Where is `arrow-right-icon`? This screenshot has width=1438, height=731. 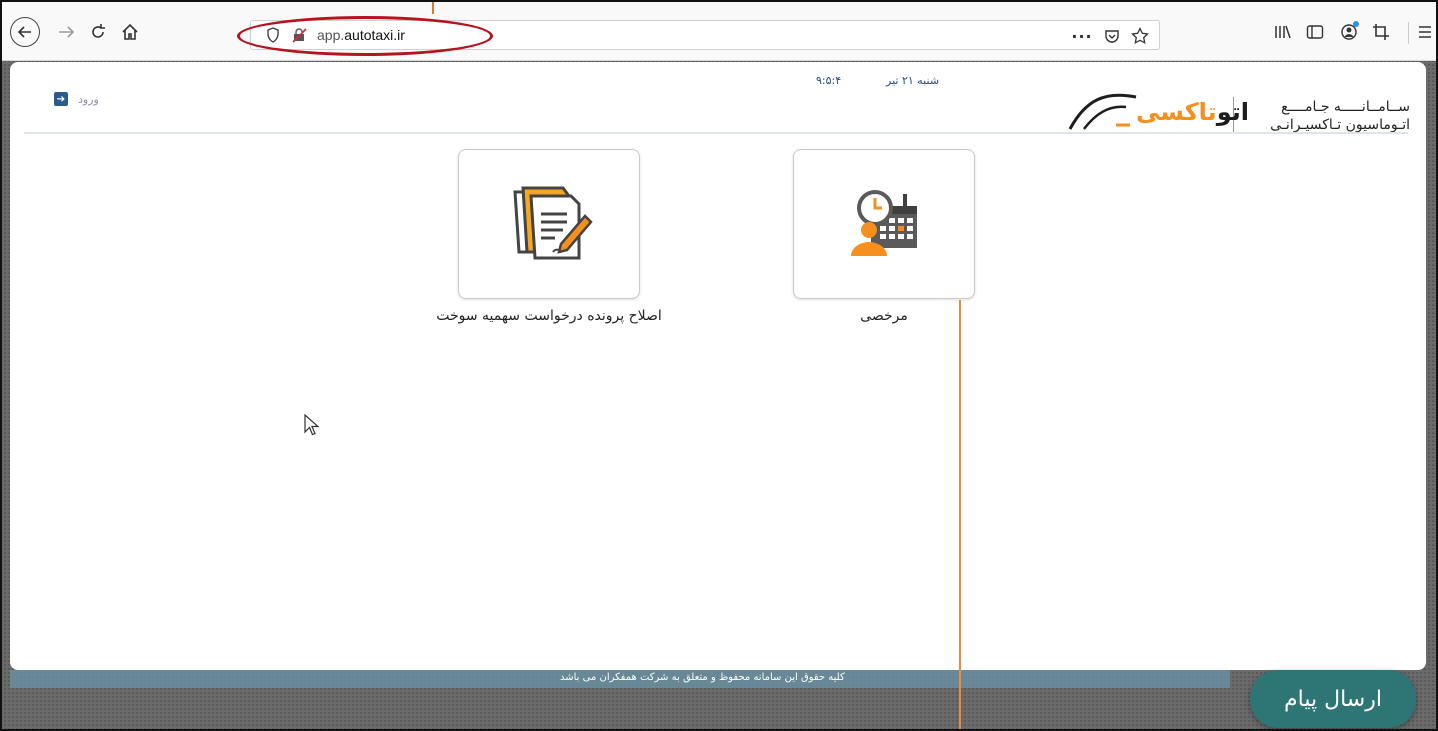 arrow-right-icon is located at coordinates (67, 32).